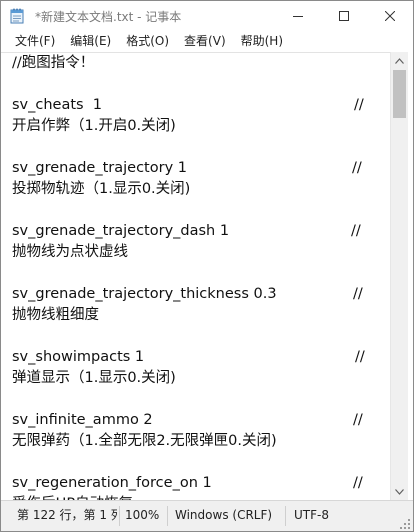 The width and height of the screenshot is (414, 532). I want to click on scrollbar-thumb, so click(399, 94).